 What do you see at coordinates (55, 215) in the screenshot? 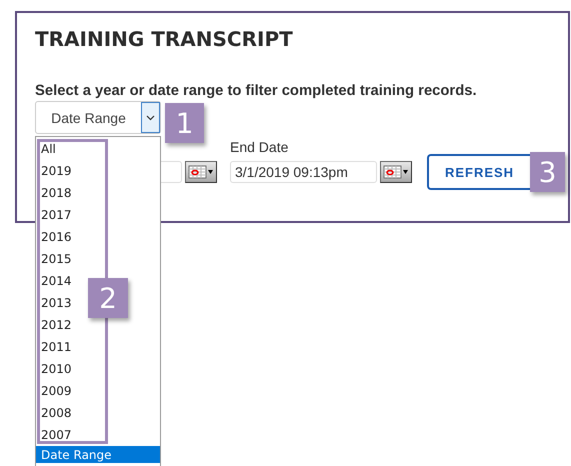
I see `dropdown-option: 2017` at bounding box center [55, 215].